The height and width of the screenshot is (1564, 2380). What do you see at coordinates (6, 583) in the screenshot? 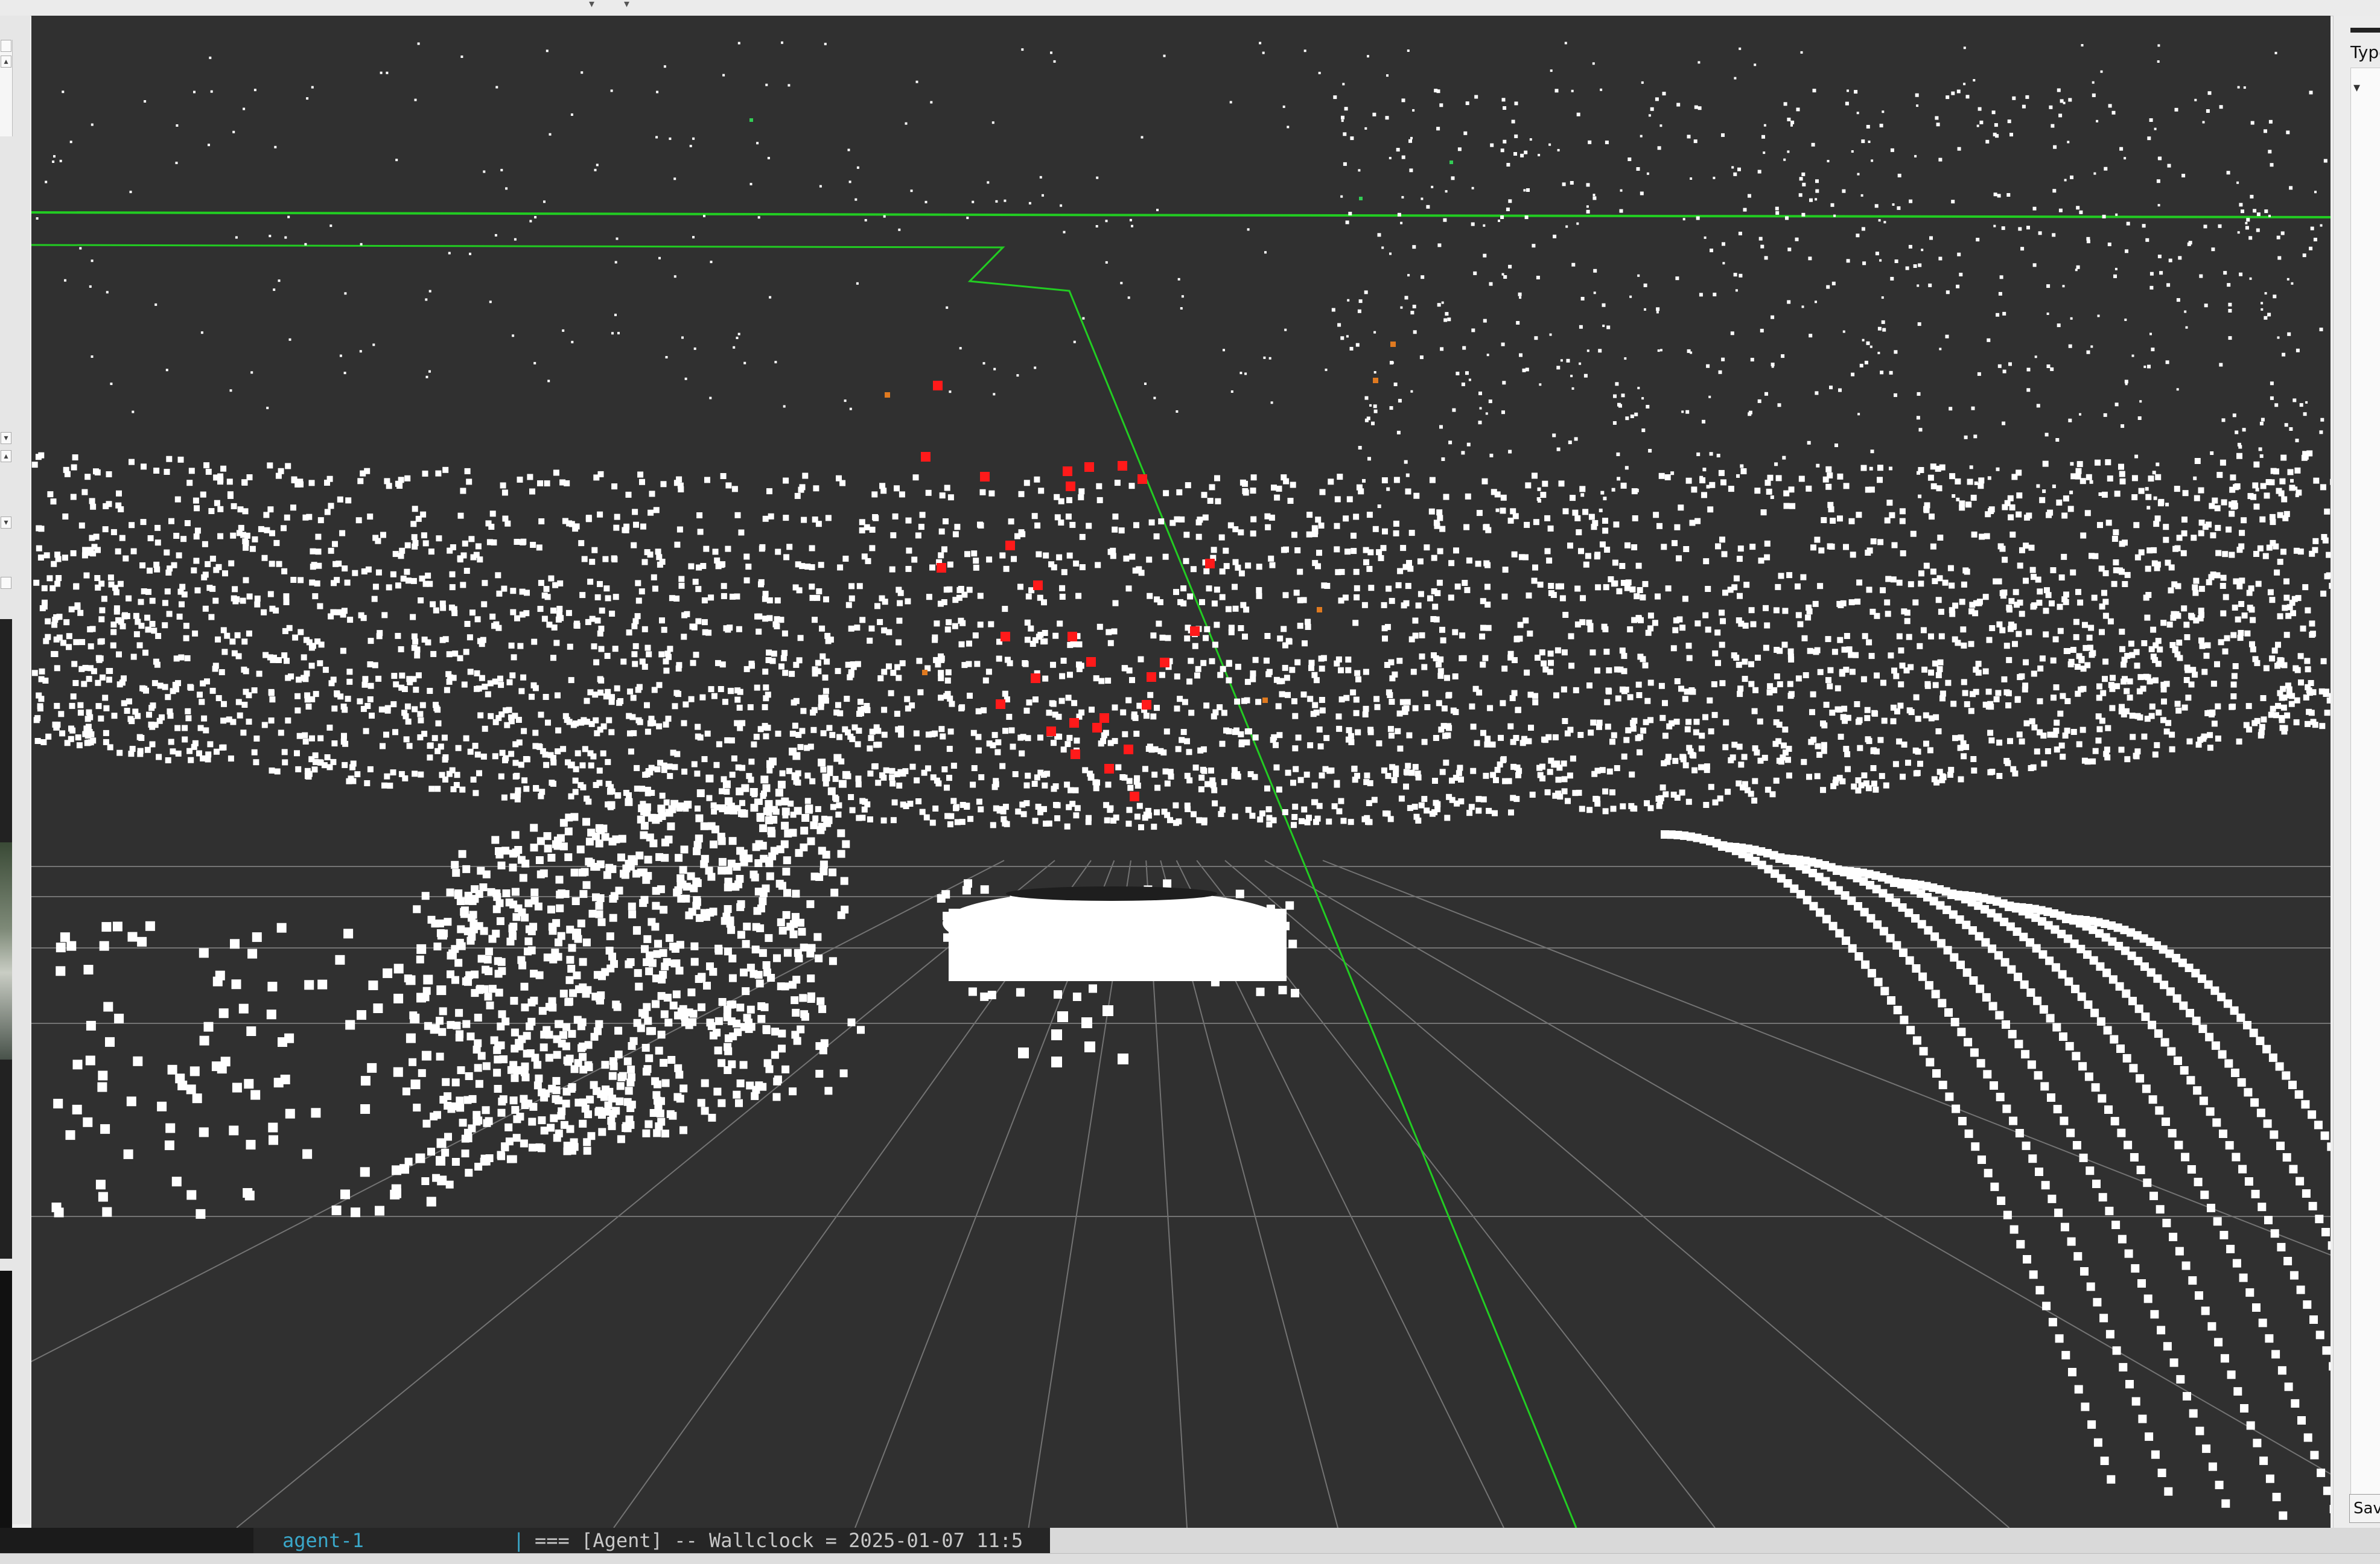
I see `panel-button` at bounding box center [6, 583].